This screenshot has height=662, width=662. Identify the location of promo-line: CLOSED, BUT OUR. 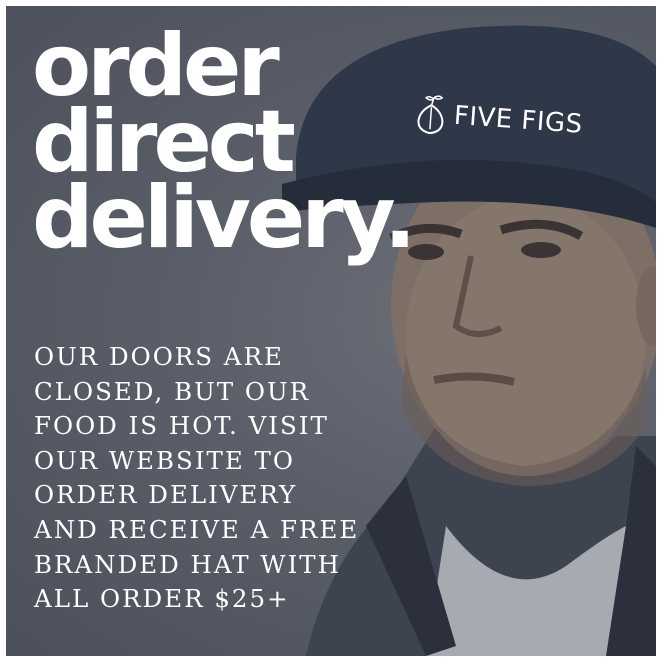
(172, 391).